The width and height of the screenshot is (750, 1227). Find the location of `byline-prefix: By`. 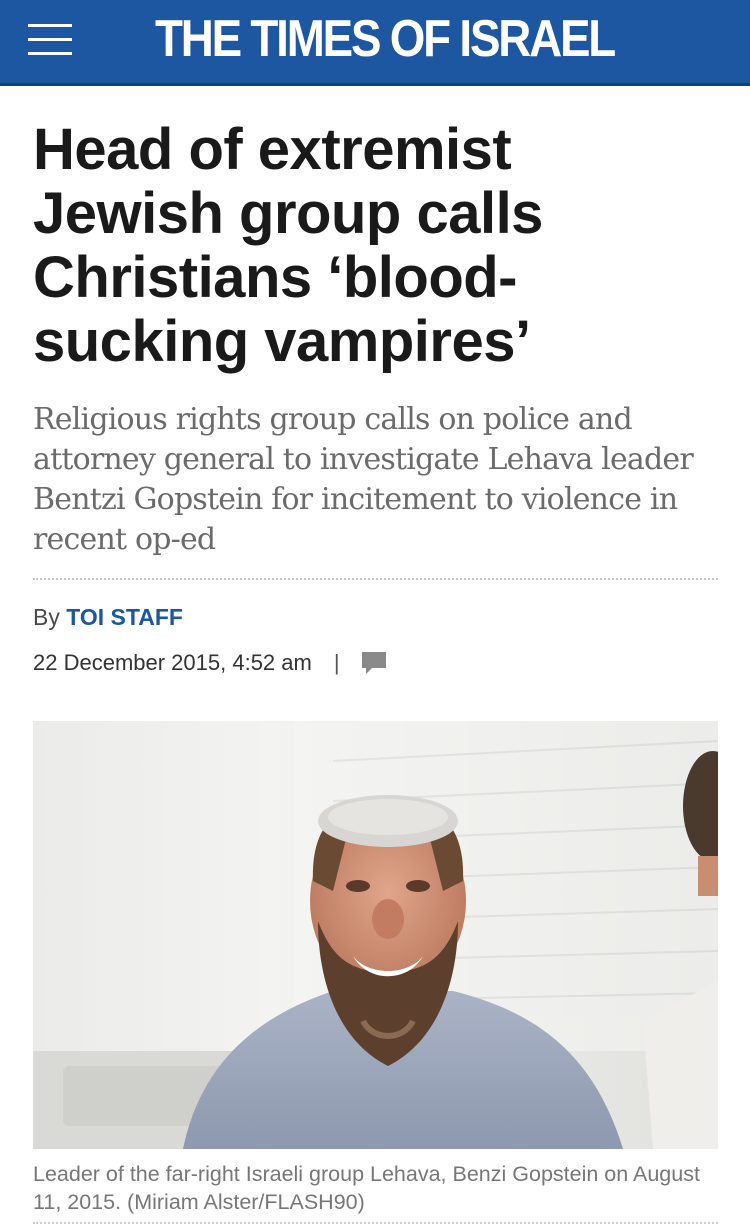

byline-prefix: By is located at coordinates (46, 617).